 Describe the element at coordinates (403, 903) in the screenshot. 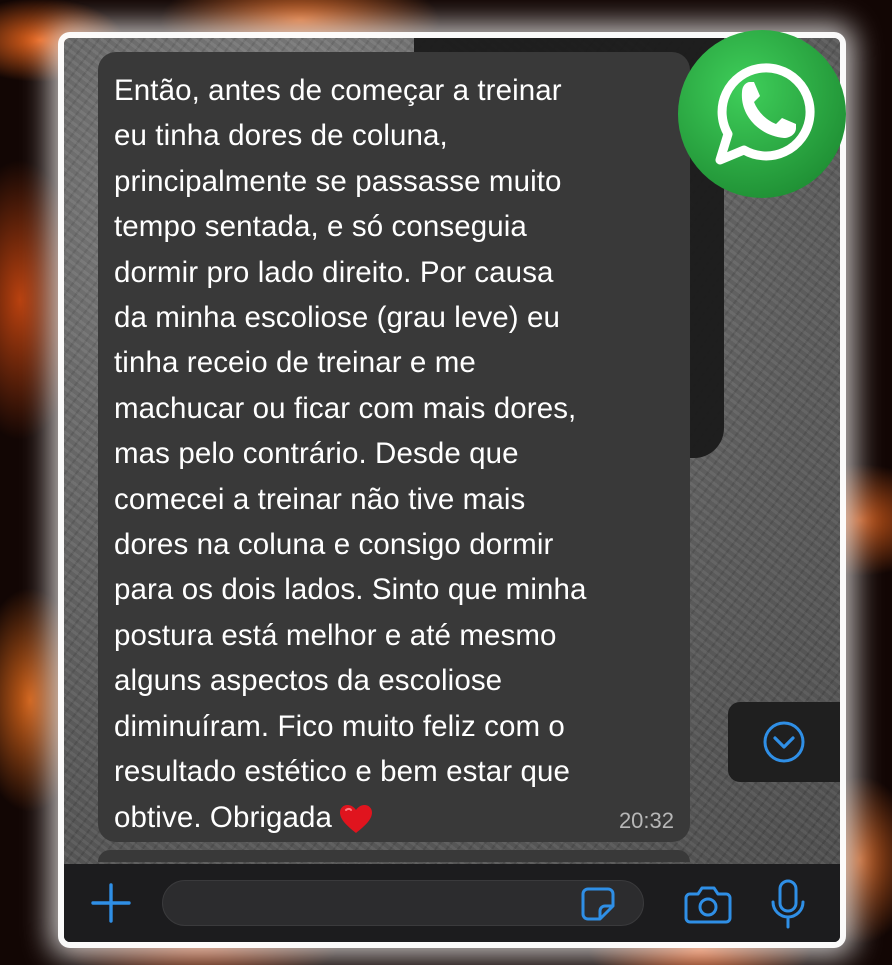

I see `message-input` at that location.